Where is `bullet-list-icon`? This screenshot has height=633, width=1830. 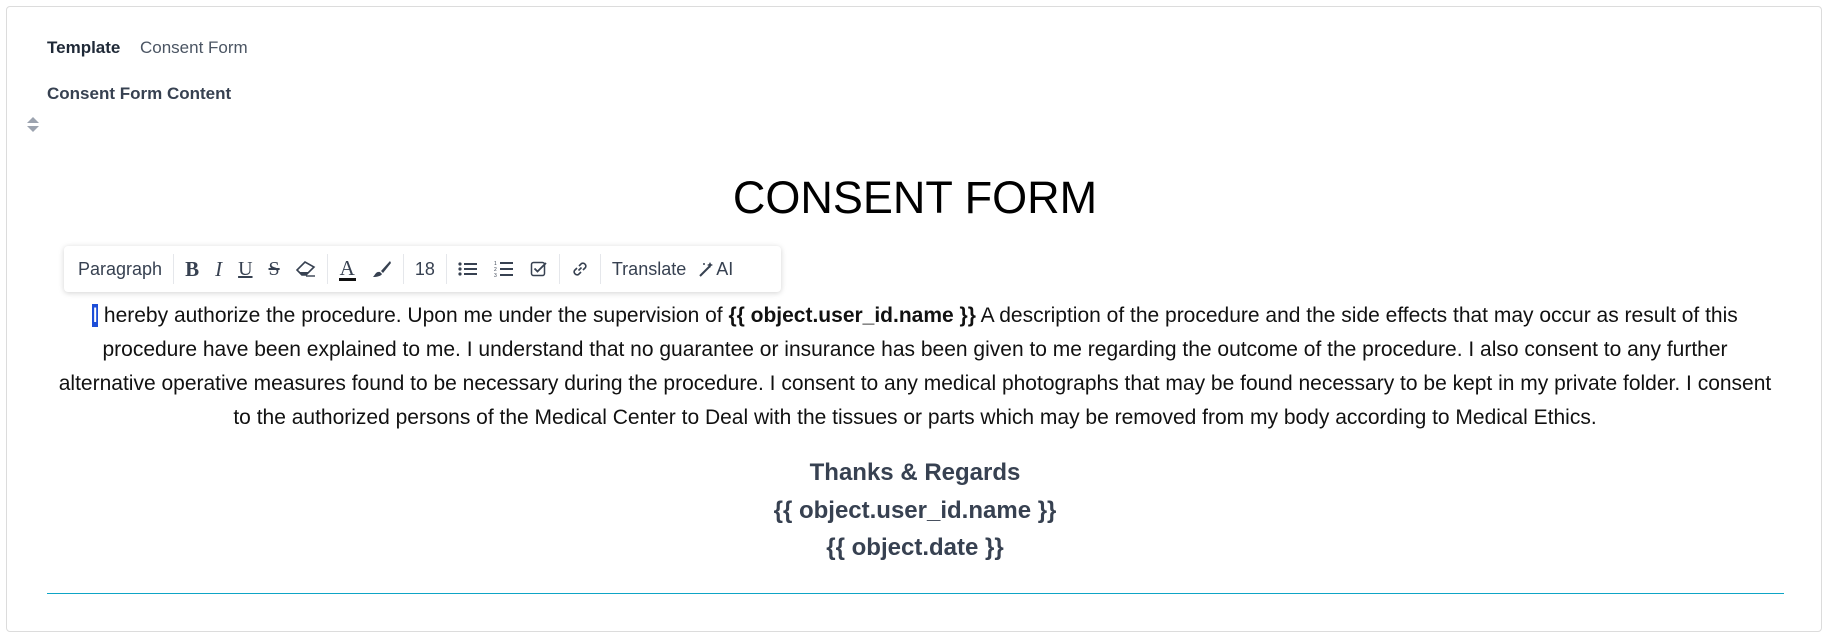 bullet-list-icon is located at coordinates (468, 269).